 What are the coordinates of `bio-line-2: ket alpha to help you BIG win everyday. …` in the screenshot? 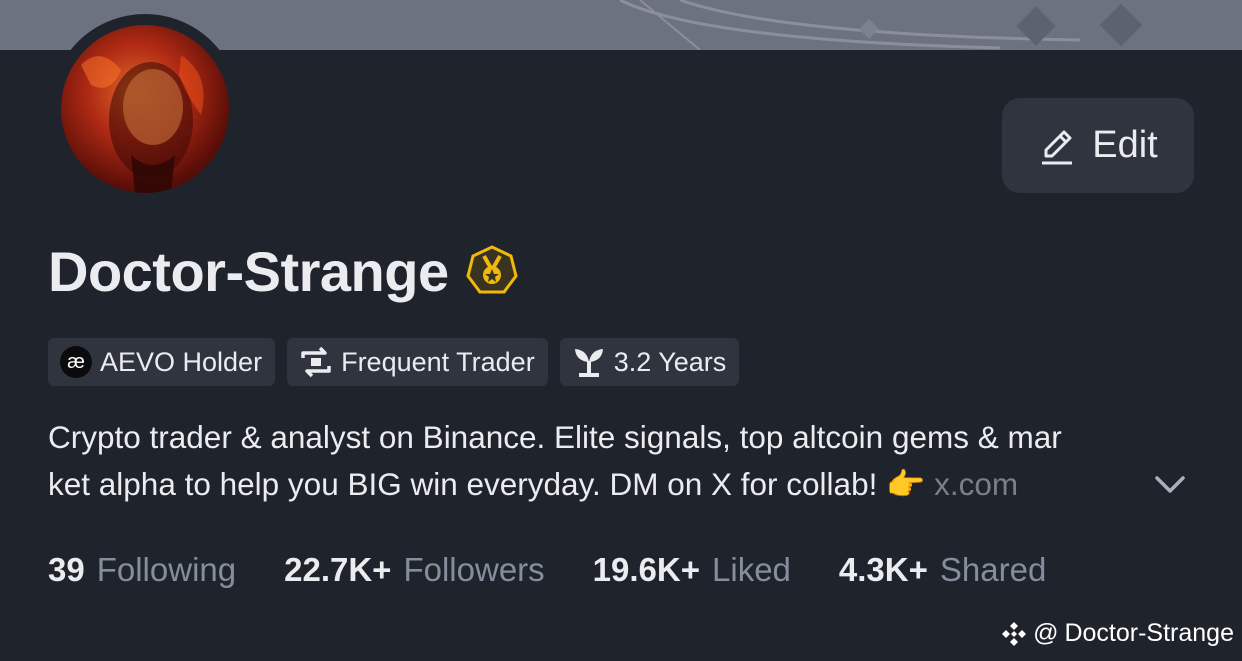 It's located at (623, 484).